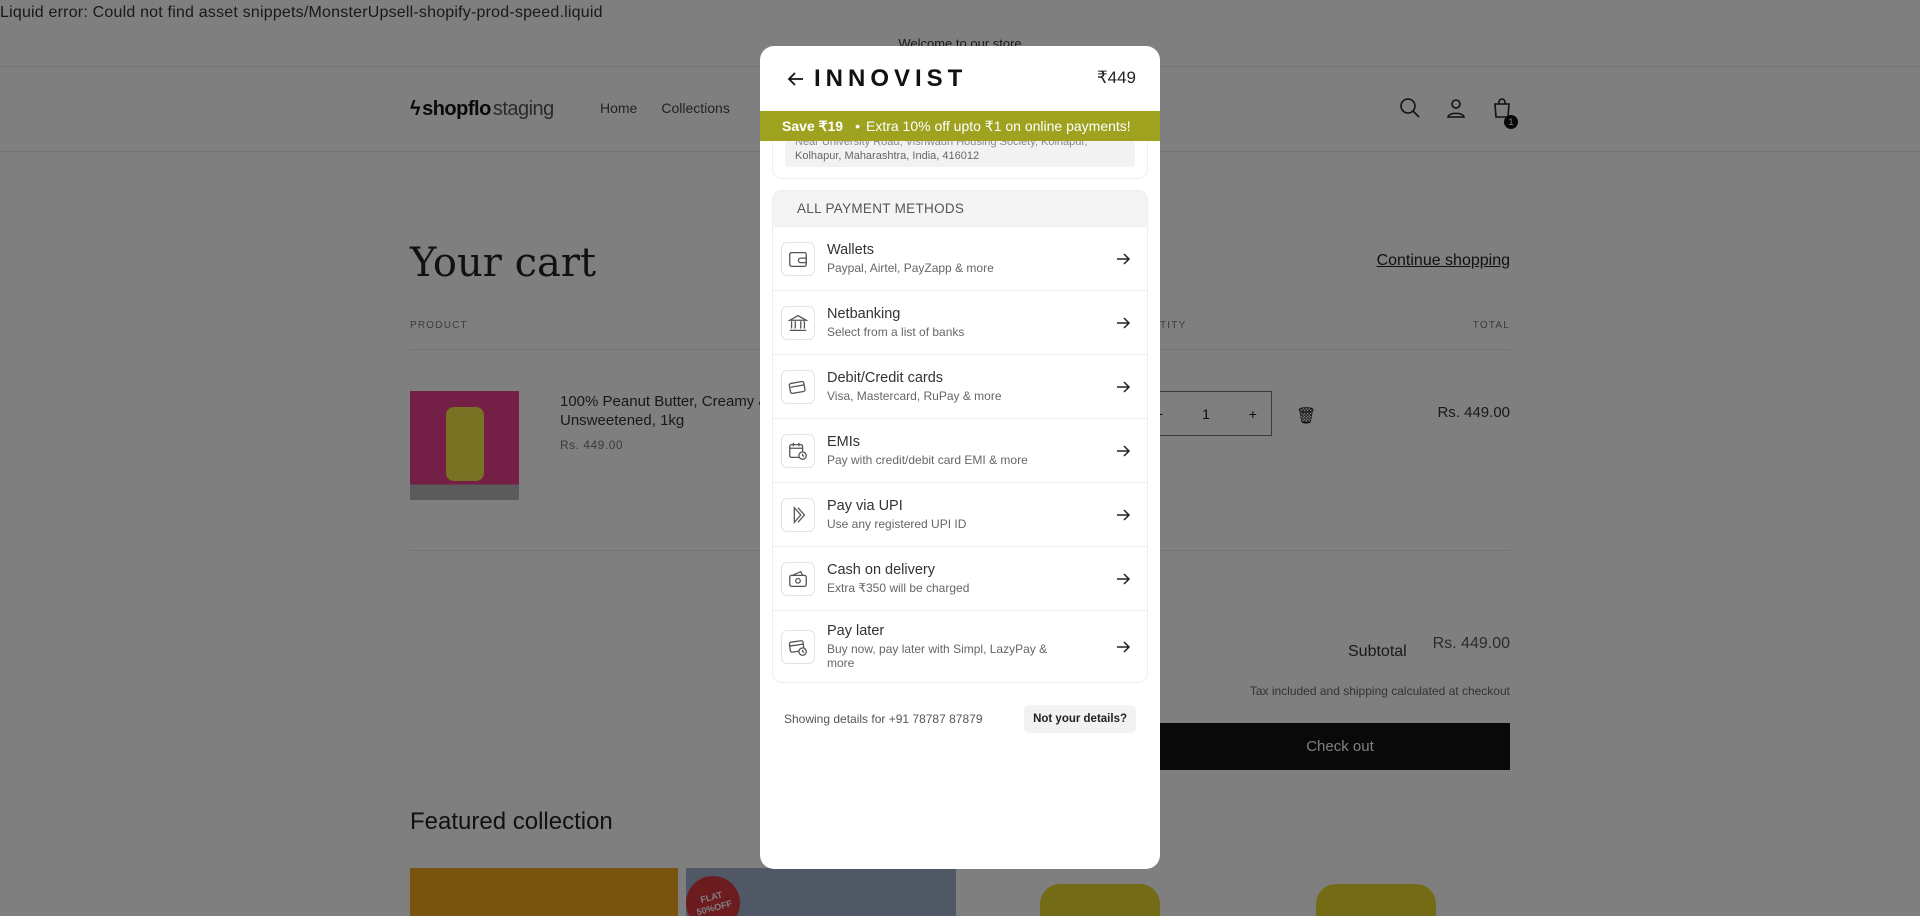  What do you see at coordinates (927, 460) in the screenshot?
I see `payment-method-subtitle: Pay with credit/debit card EMI & more` at bounding box center [927, 460].